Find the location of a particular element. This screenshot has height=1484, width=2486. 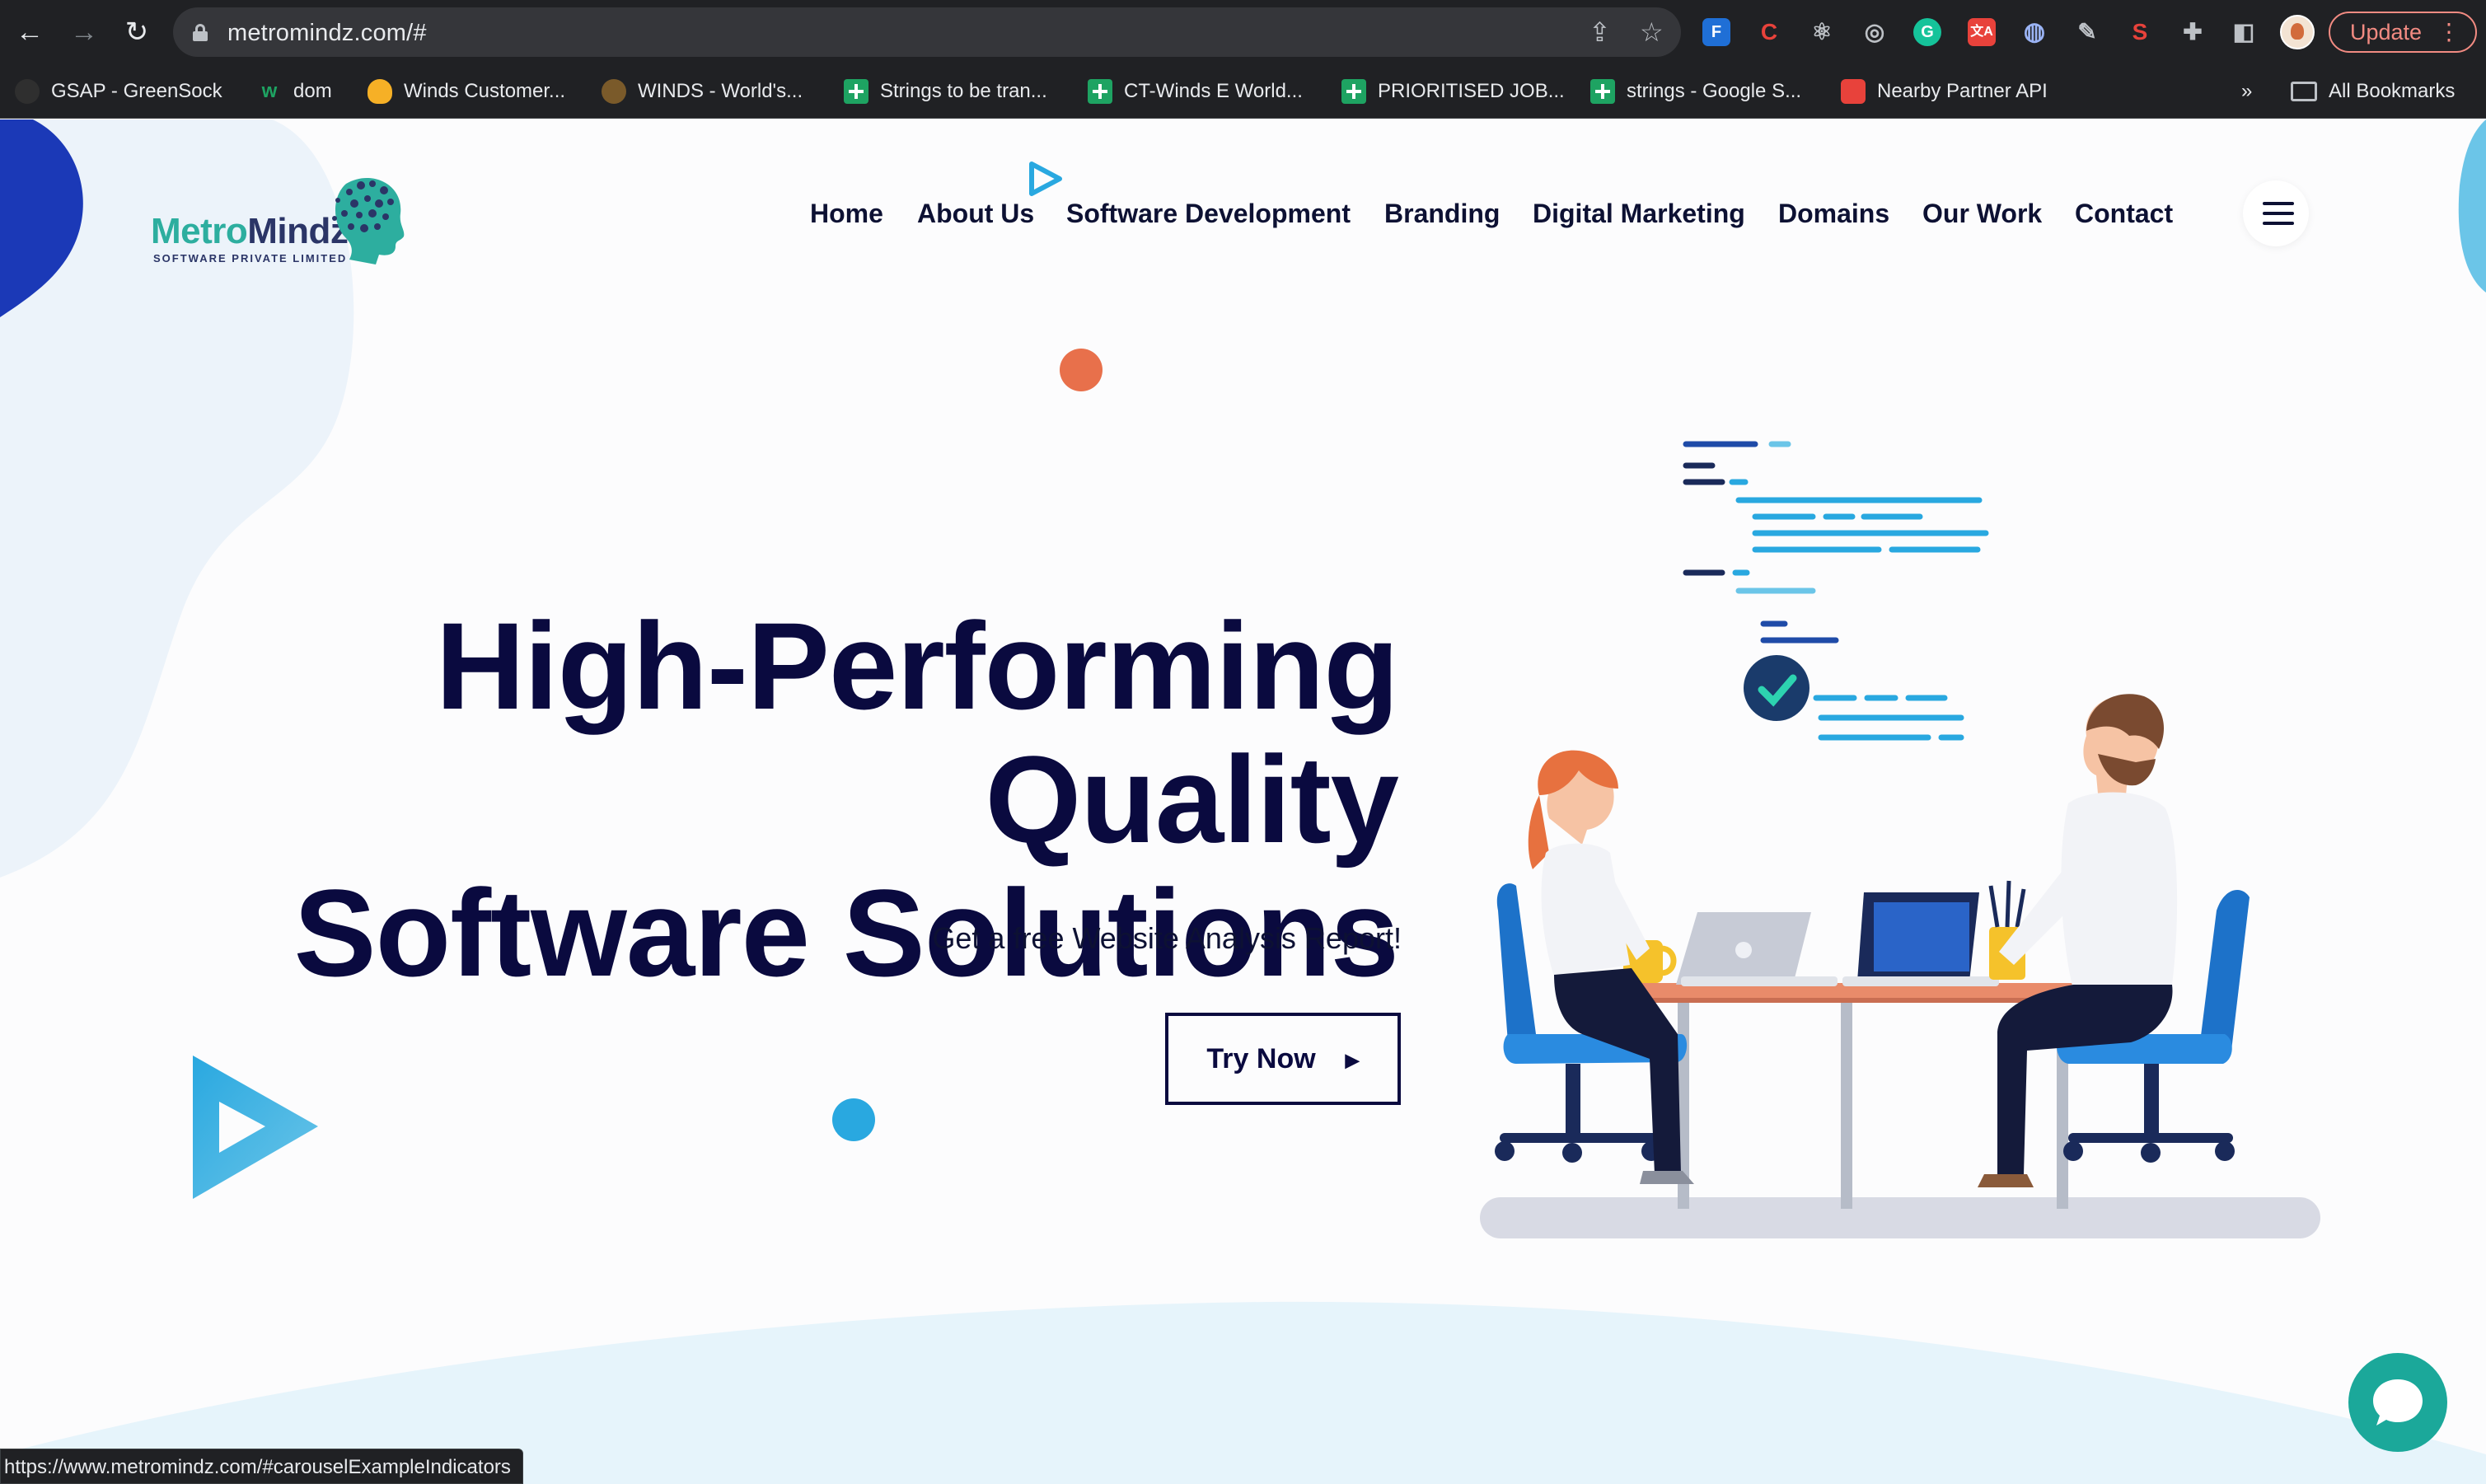

extension-fi-icon: F is located at coordinates (1716, 32).